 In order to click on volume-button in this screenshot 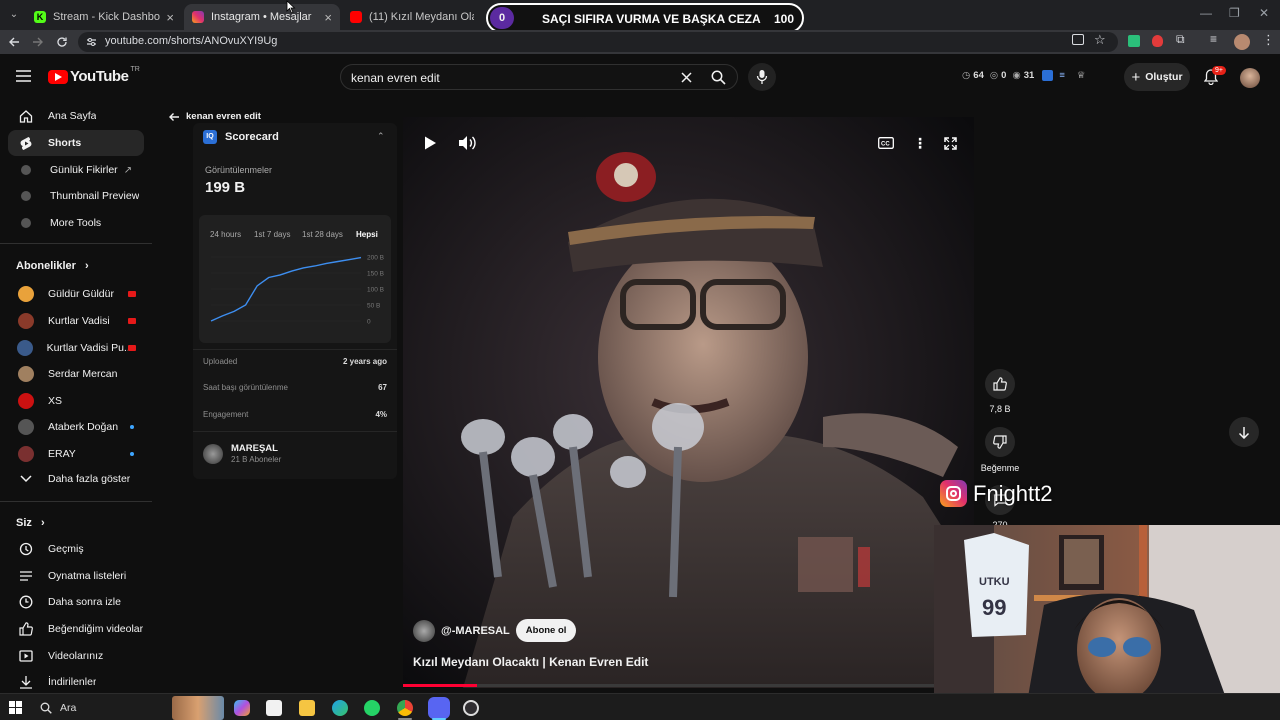, I will do `click(467, 143)`.